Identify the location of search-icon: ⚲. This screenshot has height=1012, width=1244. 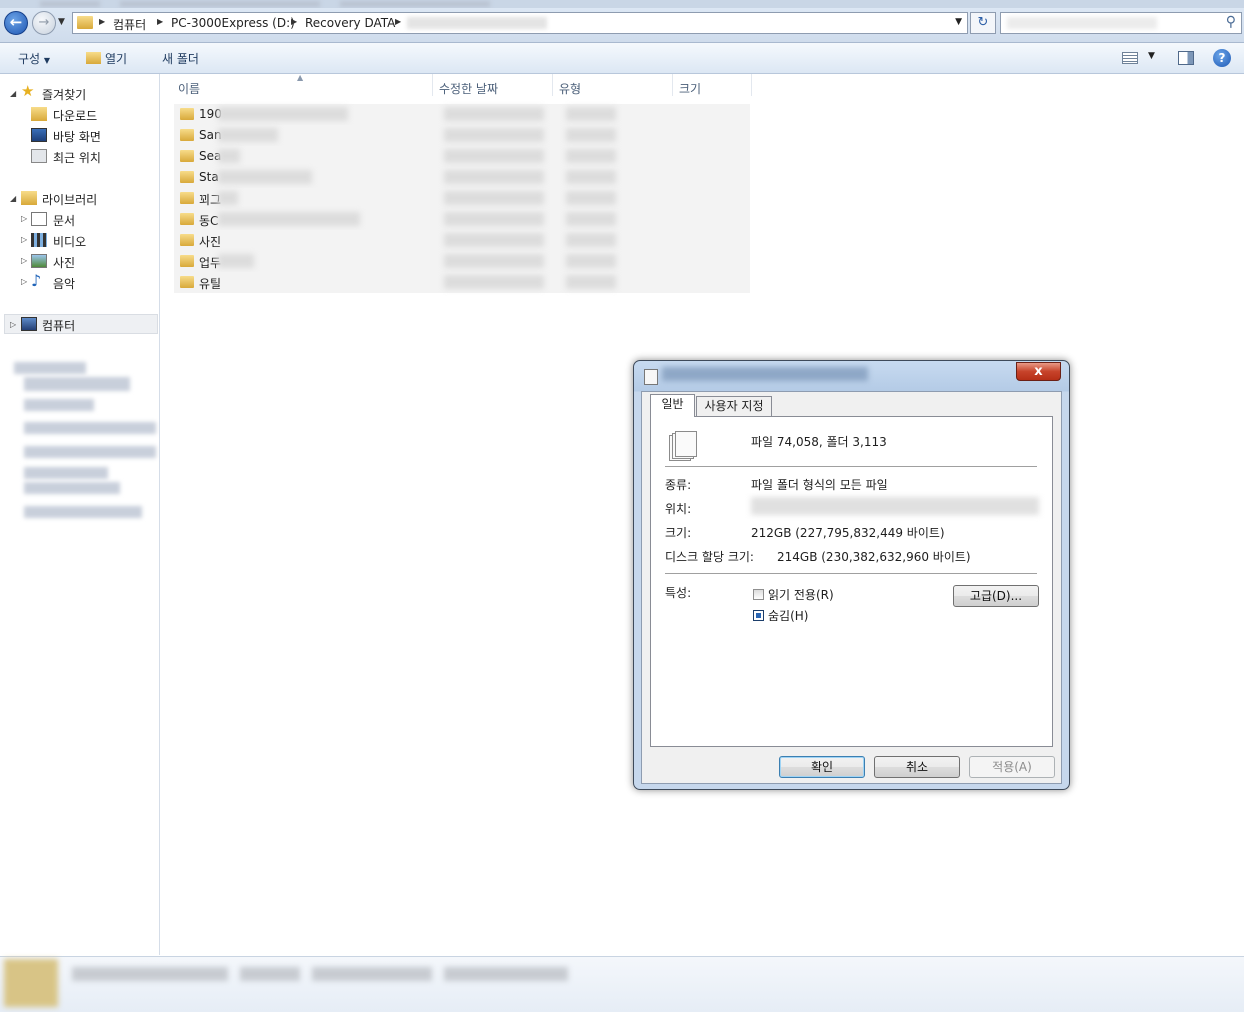
(1231, 22).